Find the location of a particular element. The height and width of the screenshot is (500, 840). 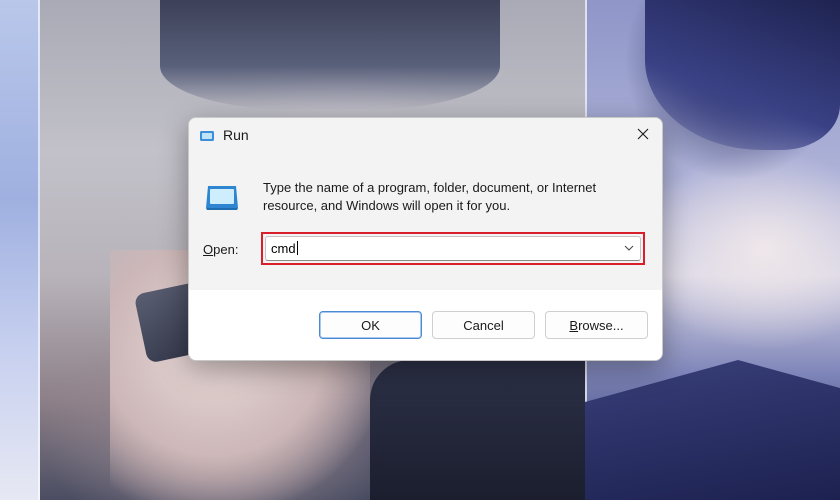

open-input-value: cmd is located at coordinates (284, 248).